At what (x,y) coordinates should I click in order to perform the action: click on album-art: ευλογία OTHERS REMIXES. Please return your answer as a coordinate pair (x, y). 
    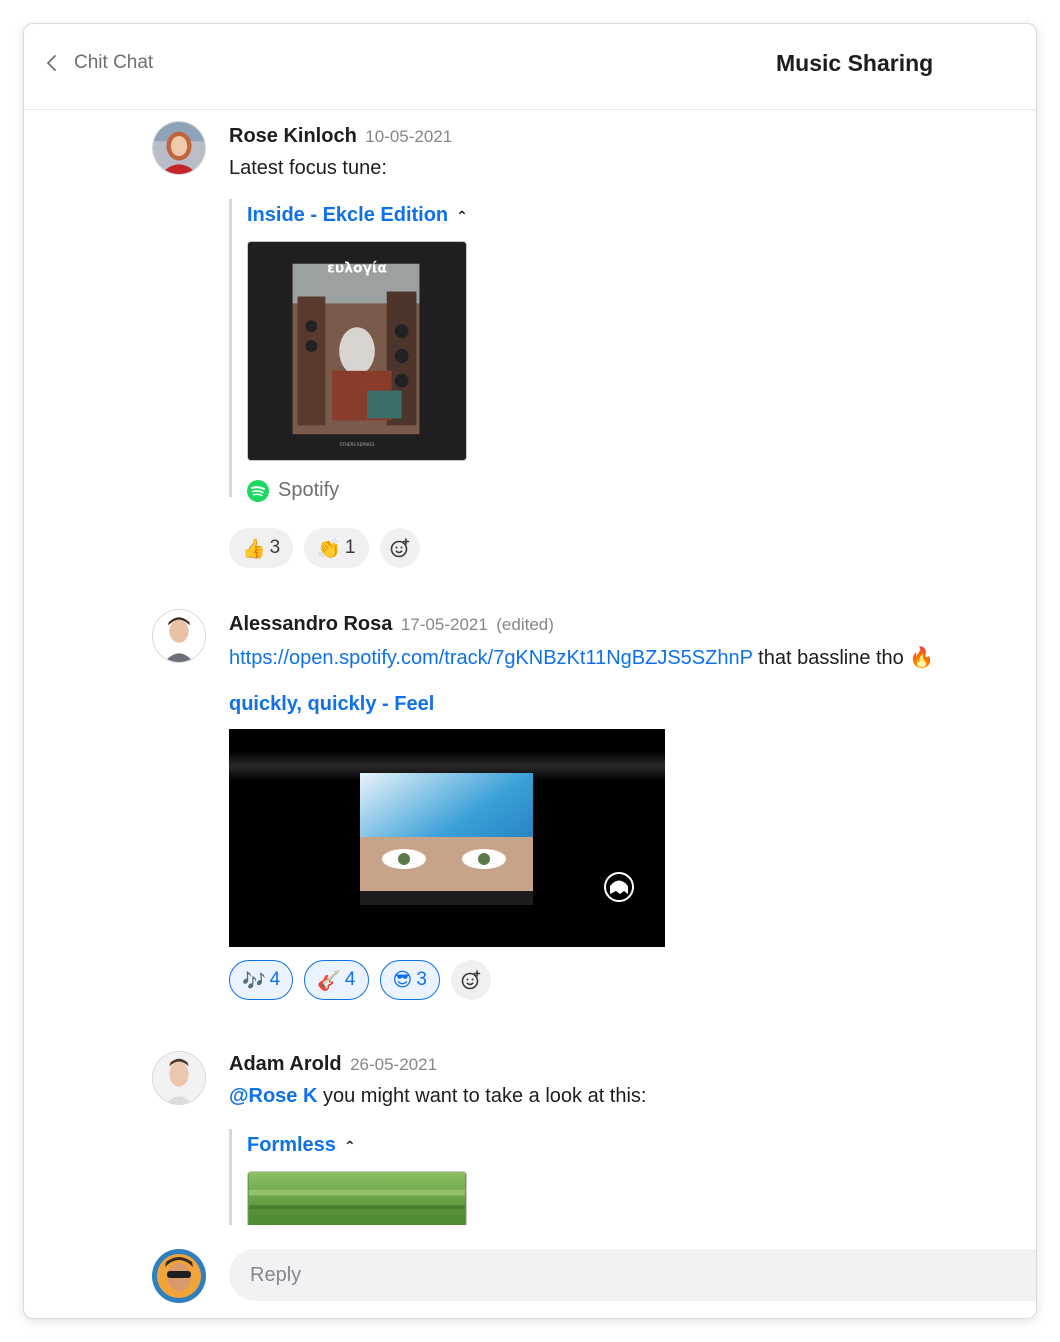
    Looking at the image, I should click on (357, 351).